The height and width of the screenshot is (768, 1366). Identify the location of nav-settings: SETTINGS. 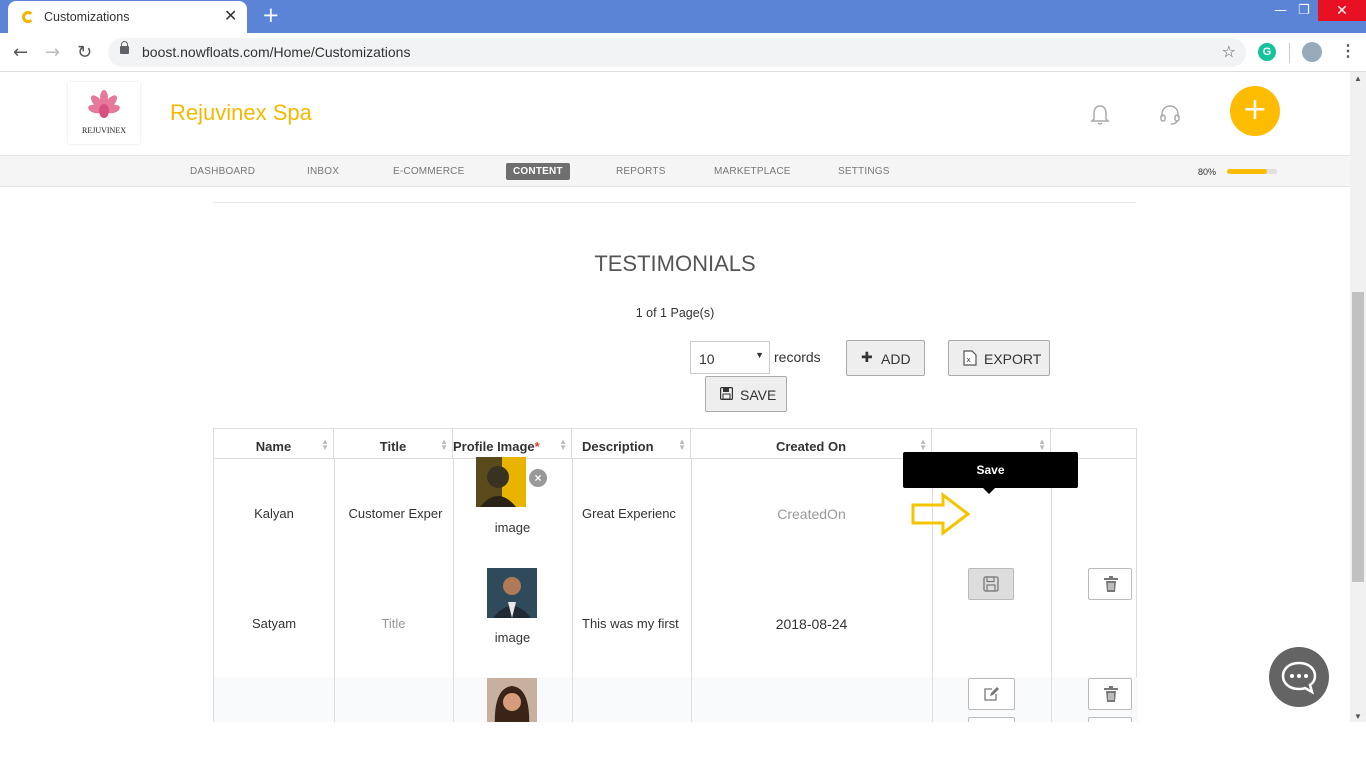
(864, 171).